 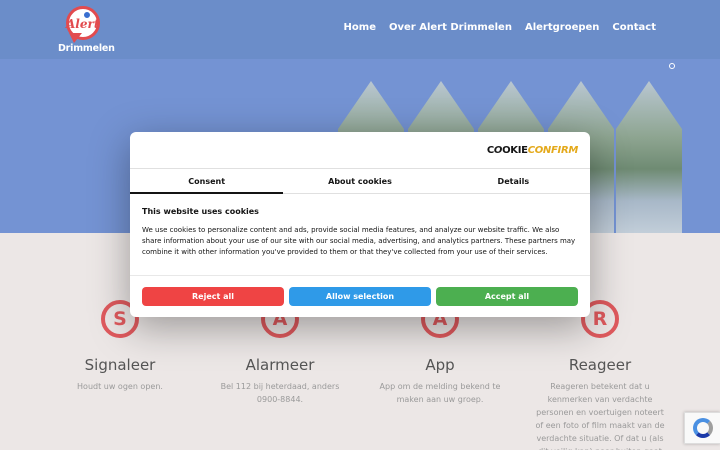 What do you see at coordinates (213, 296) in the screenshot?
I see `reject-all-button: Reject all` at bounding box center [213, 296].